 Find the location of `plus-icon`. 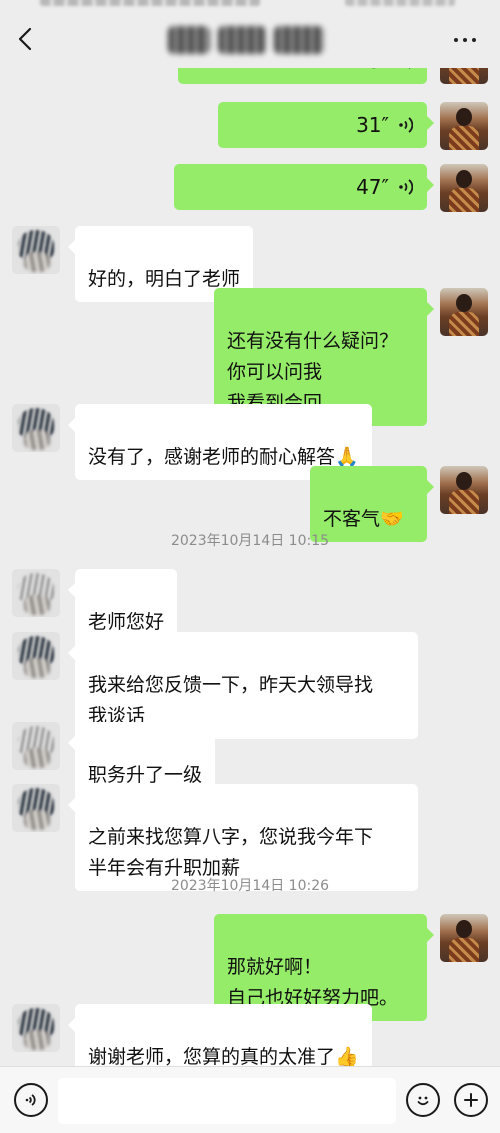

plus-icon is located at coordinates (471, 1100).